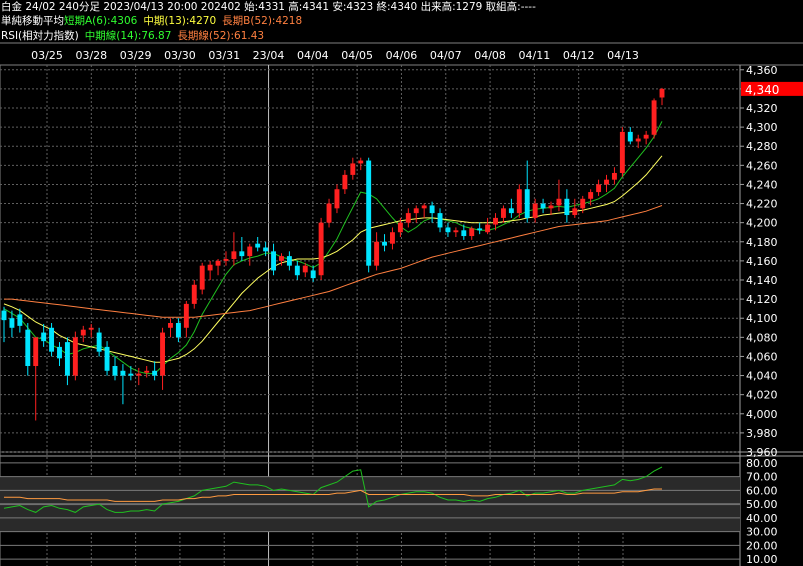 Image resolution: width=803 pixels, height=566 pixels. Describe the element at coordinates (762, 504) in the screenshot. I see `rsi-tick-label: 50.00` at that location.